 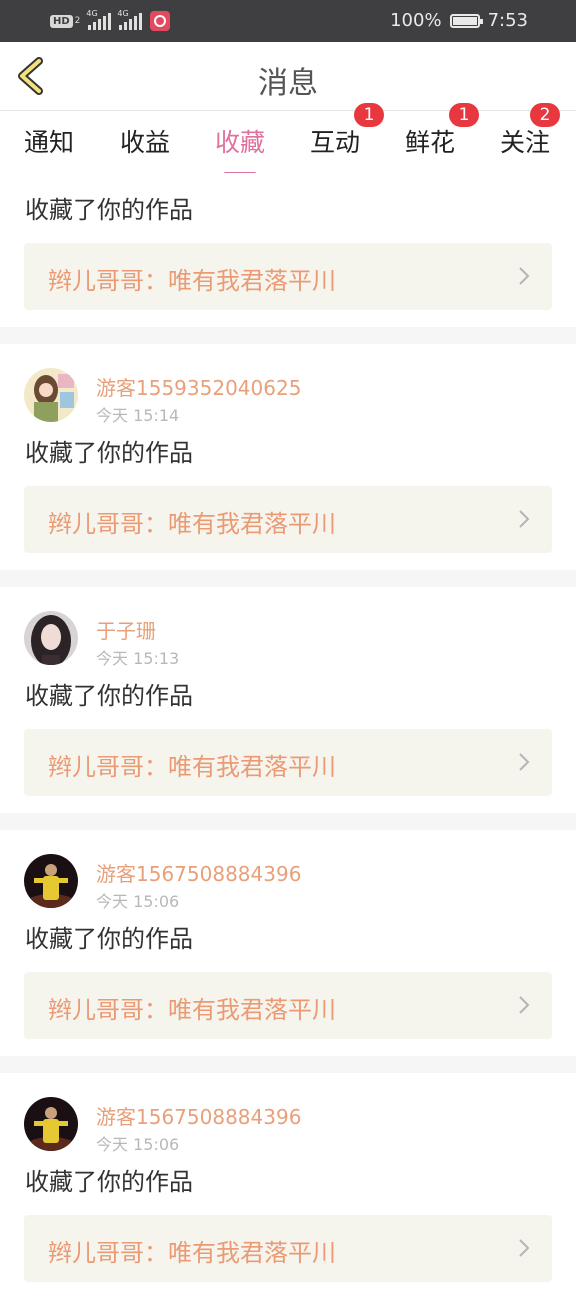 What do you see at coordinates (123, 13) in the screenshot?
I see `network-type-label-2: 4G` at bounding box center [123, 13].